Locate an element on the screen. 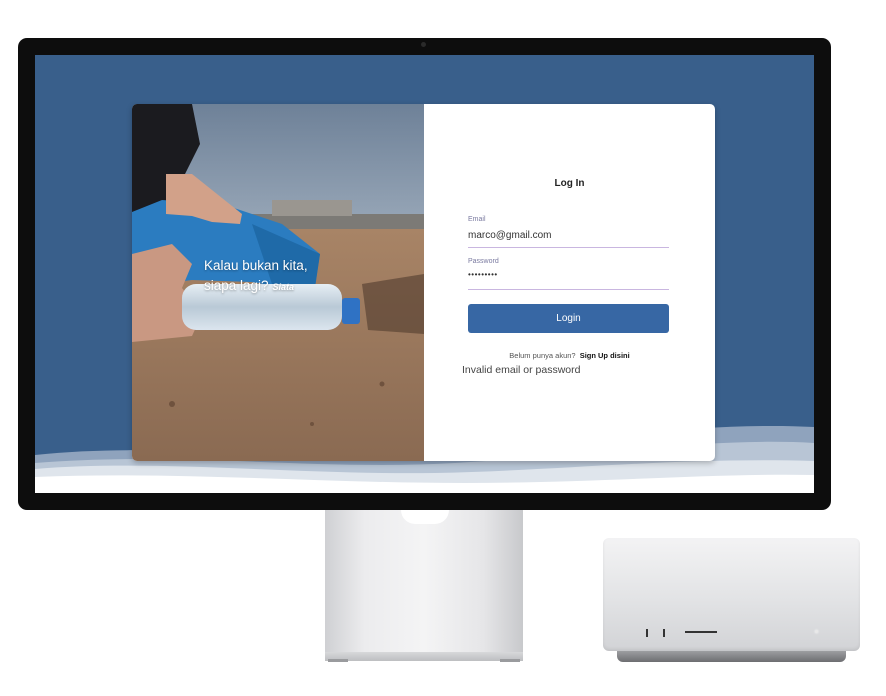 The image size is (886, 696). stand-foot-left is located at coordinates (338, 660).